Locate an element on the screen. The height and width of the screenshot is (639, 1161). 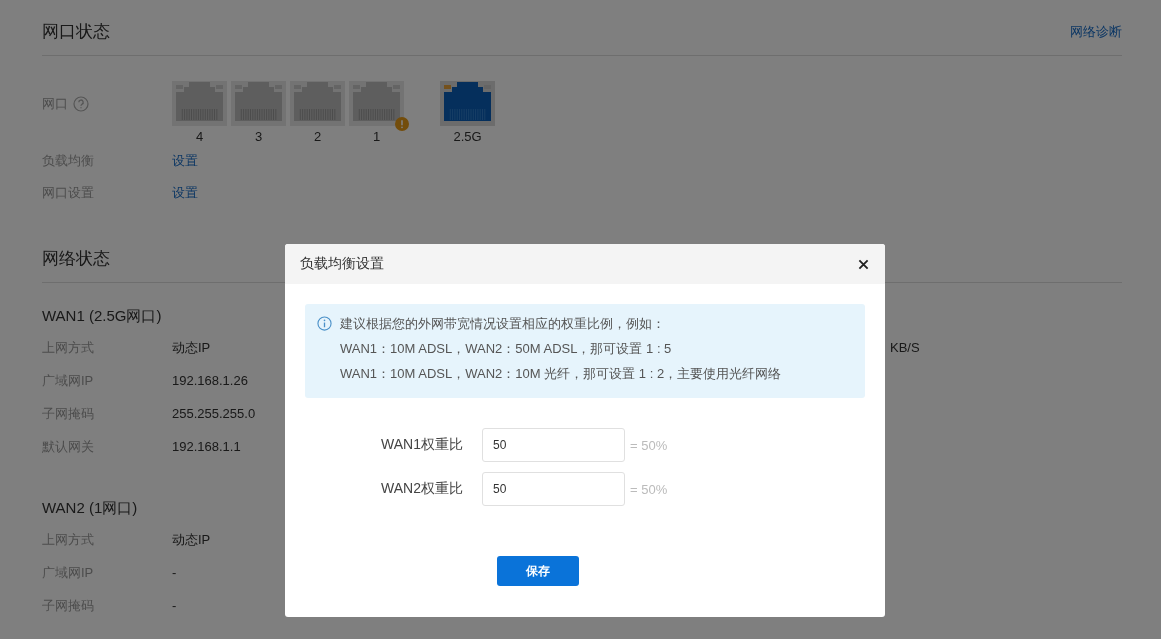
field-value: 192.168.1.26 is located at coordinates (210, 380).